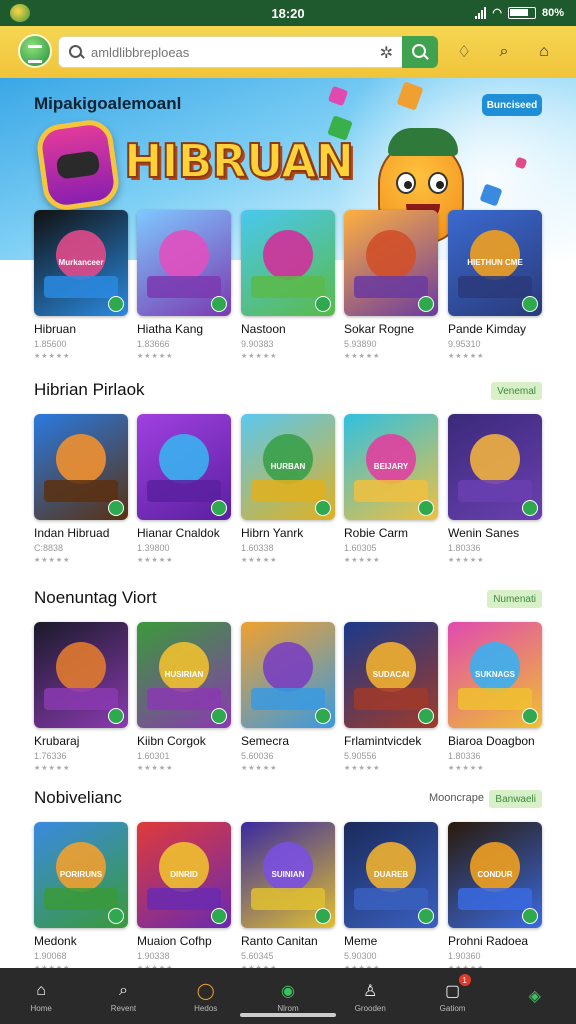 This screenshot has height=1024, width=576. What do you see at coordinates (206, 996) in the screenshot?
I see `nav-item-hedos: ◯ Hedos` at bounding box center [206, 996].